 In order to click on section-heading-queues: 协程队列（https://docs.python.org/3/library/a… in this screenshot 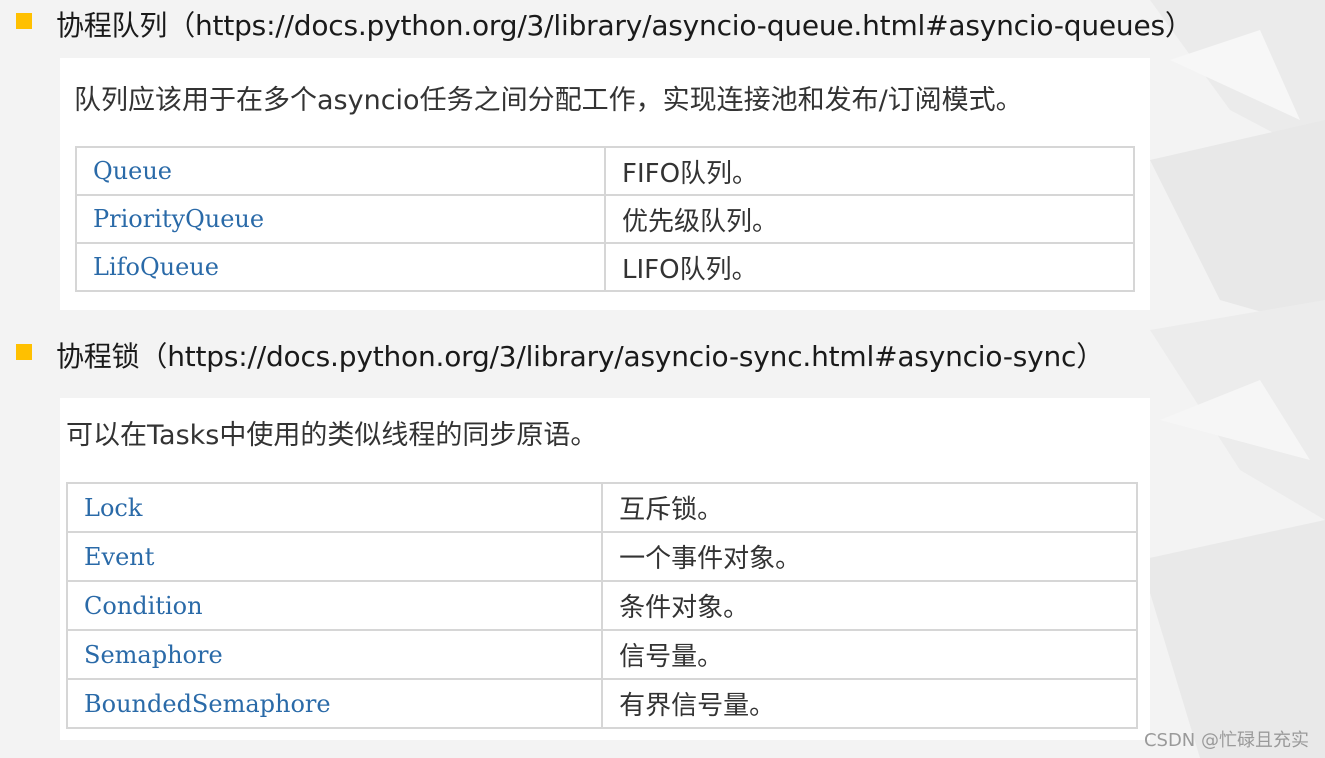, I will do `click(624, 25)`.